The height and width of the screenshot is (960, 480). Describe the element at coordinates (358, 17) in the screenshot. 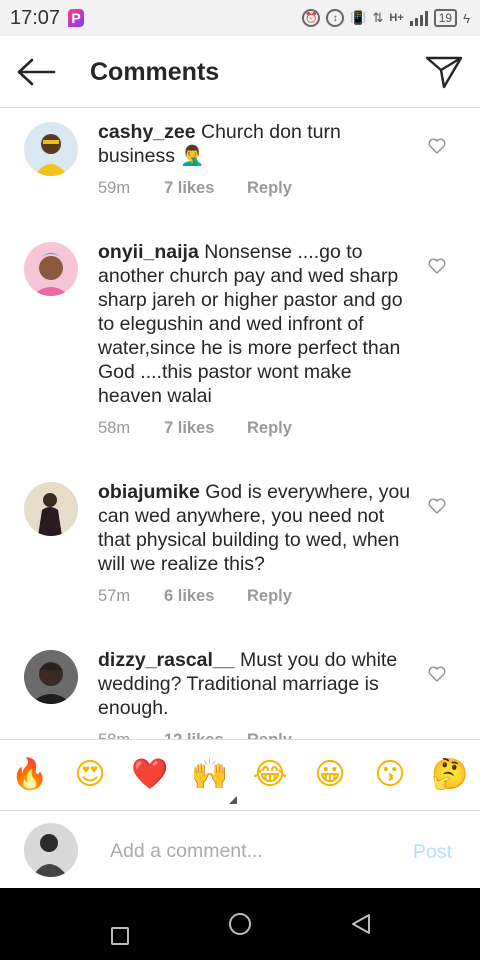

I see `vibrate-icon: 📳` at that location.